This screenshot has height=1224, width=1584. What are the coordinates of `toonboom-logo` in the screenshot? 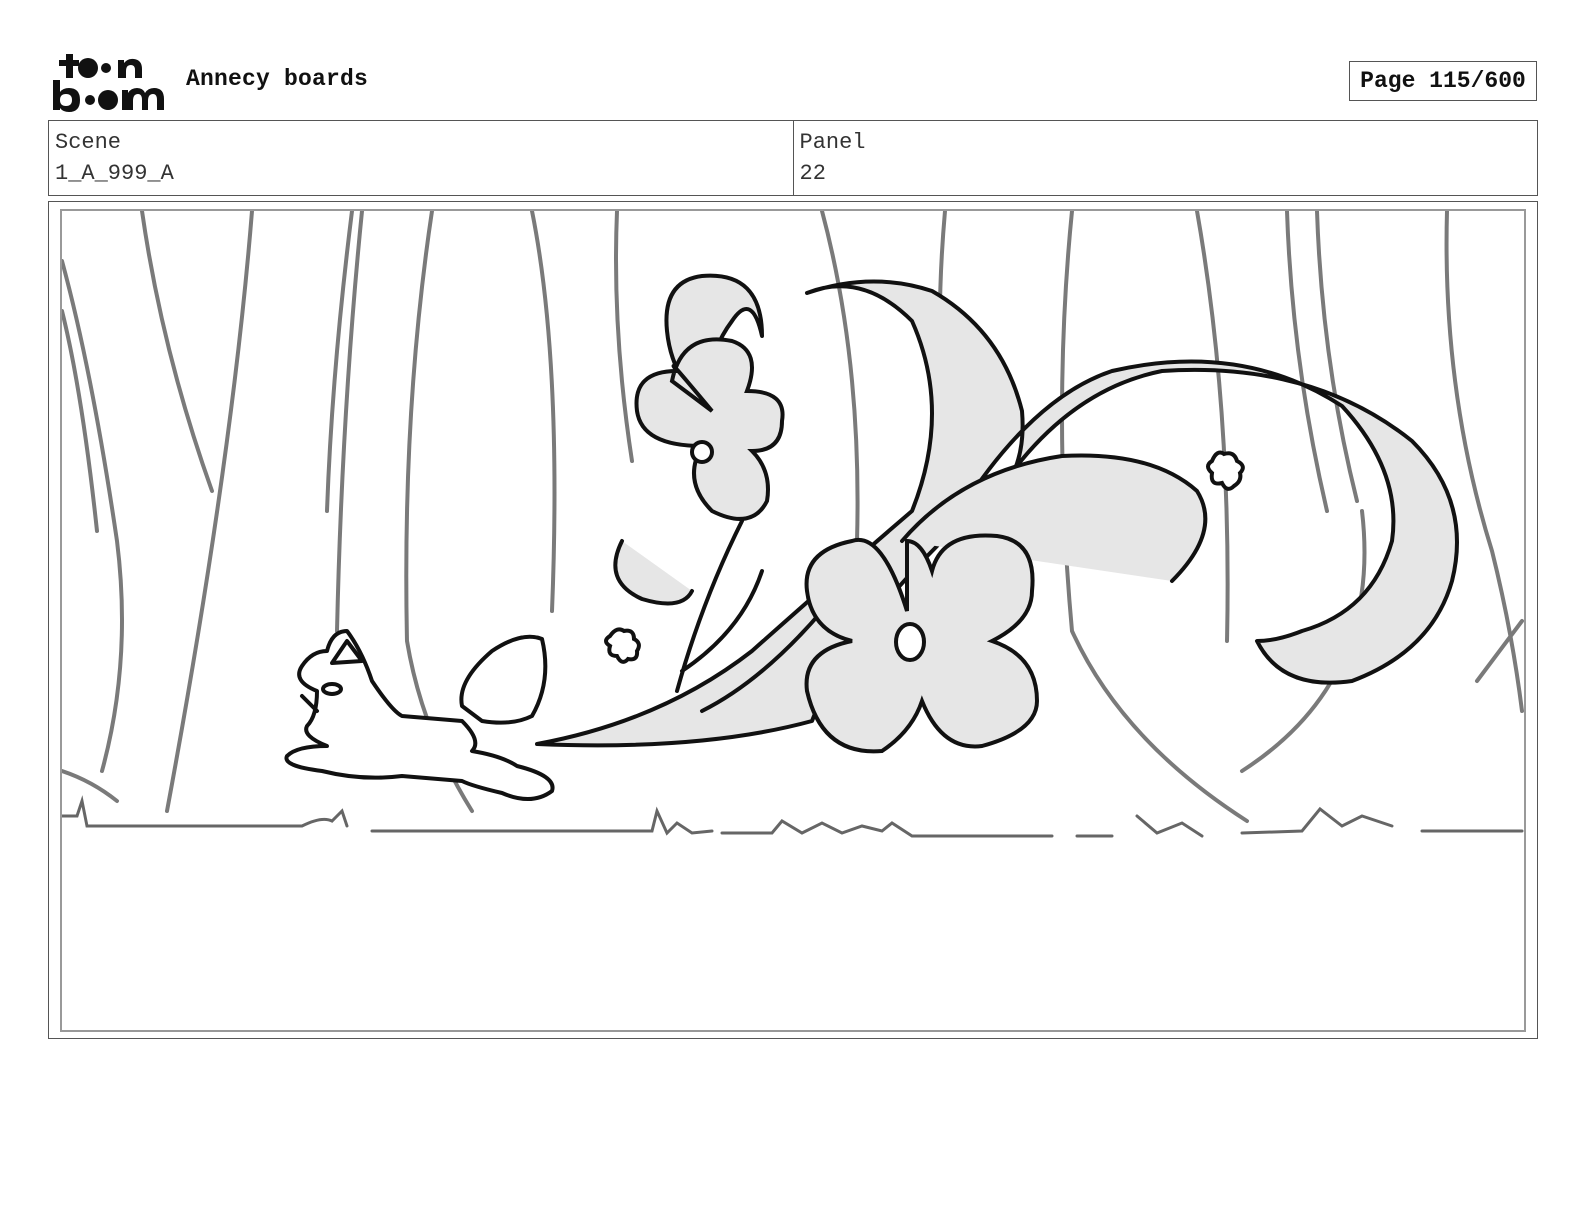 It's located at (108, 83).